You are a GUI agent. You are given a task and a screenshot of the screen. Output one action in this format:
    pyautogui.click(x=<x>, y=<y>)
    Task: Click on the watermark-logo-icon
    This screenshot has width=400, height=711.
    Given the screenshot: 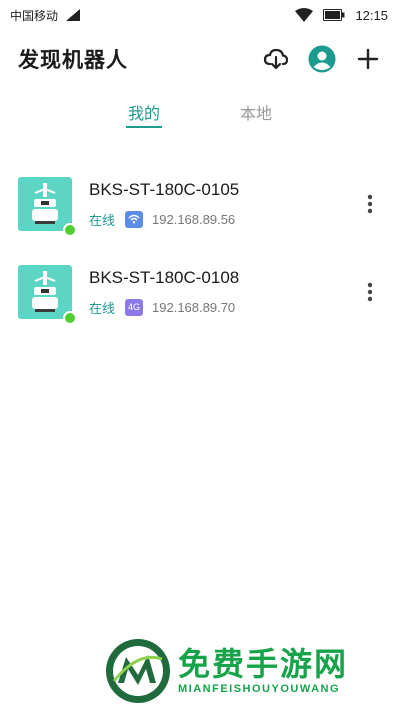 What is the action you would take?
    pyautogui.click(x=138, y=671)
    